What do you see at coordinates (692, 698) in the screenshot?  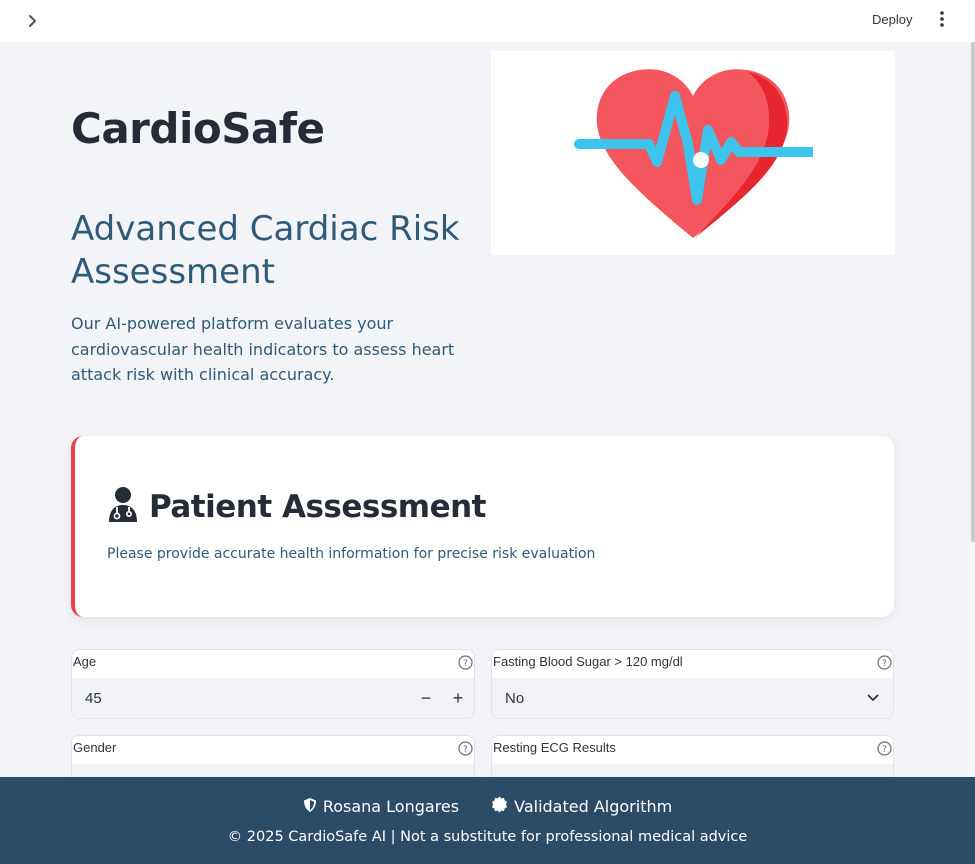 I see `fasting-blood-sugar-select: No` at bounding box center [692, 698].